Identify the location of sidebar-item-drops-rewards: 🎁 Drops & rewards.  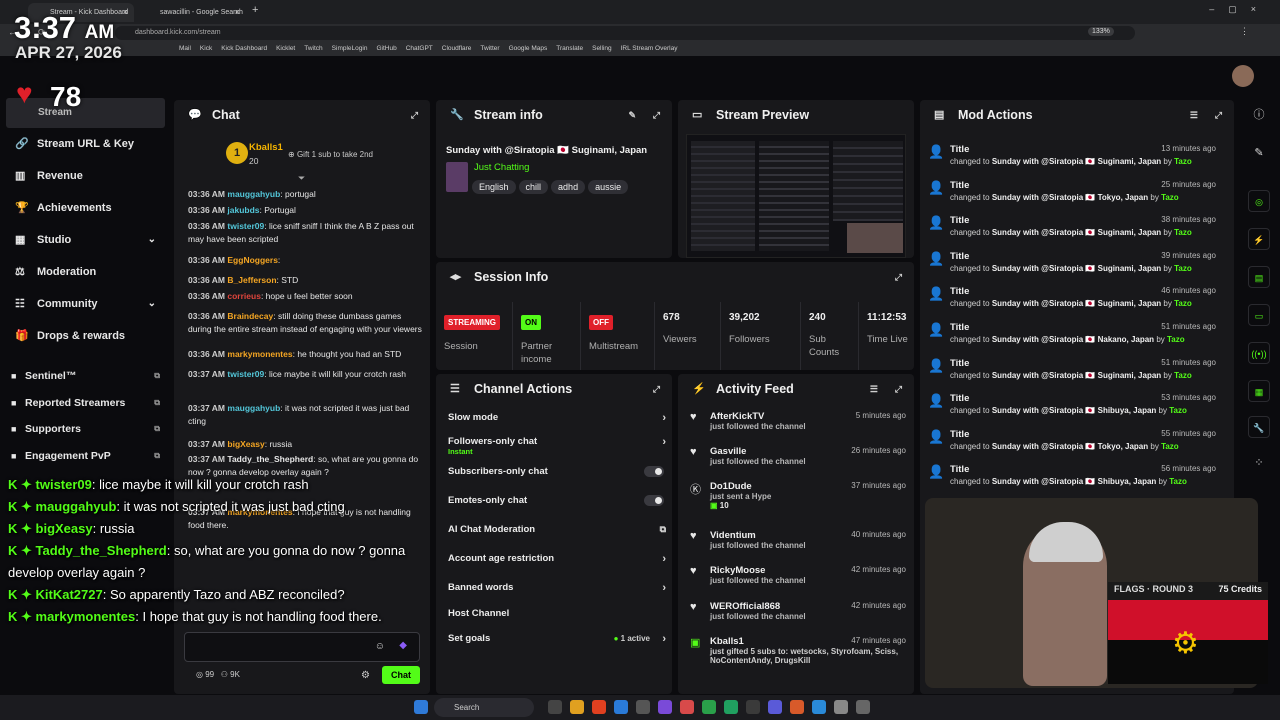
(84, 336).